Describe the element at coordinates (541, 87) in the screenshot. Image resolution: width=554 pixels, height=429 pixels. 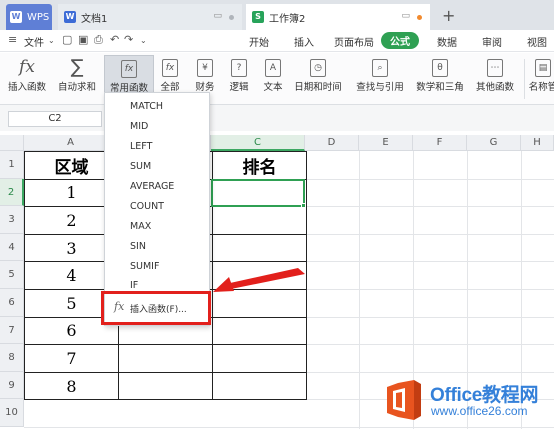
I see `name-manager-label: 名称管` at that location.